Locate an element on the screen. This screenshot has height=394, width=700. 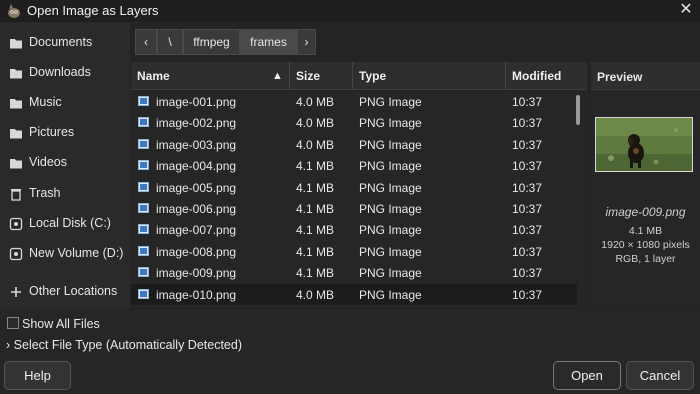
sidebar-item-documents: Documents is located at coordinates (65, 43).